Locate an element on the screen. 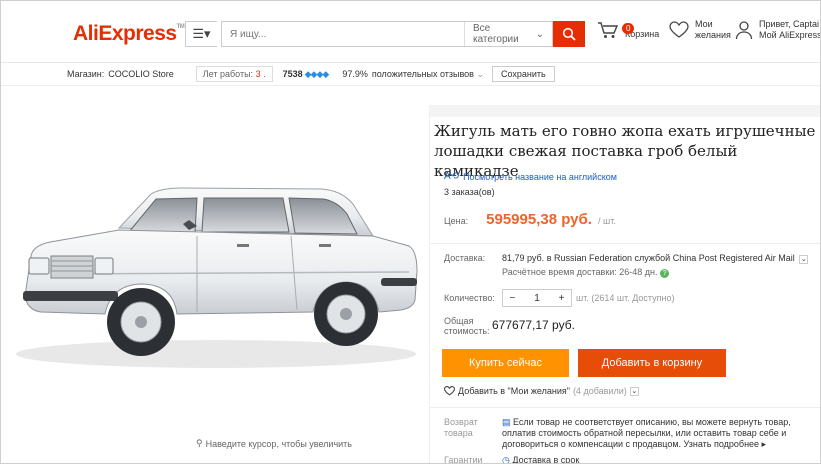 This screenshot has height=464, width=821. positive-feedback-percent: 97.9% is located at coordinates (355, 74).